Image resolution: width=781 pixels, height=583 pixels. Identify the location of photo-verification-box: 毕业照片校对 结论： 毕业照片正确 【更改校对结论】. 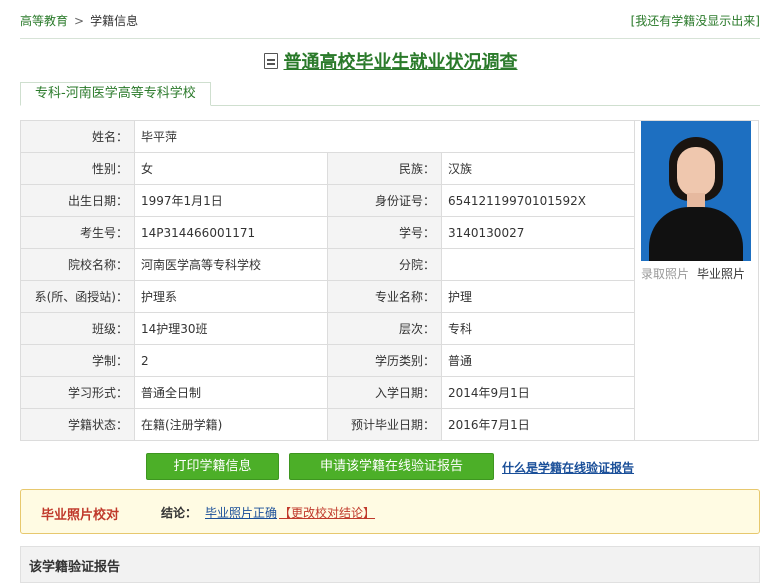
(390, 511).